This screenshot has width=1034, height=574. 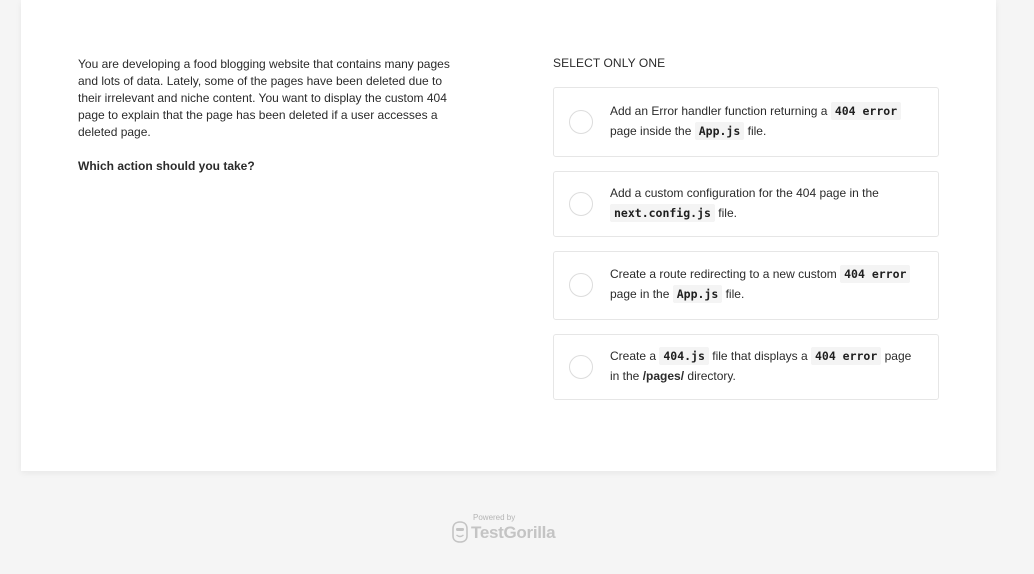 I want to click on brand-name: TestGorilla, so click(x=513, y=532).